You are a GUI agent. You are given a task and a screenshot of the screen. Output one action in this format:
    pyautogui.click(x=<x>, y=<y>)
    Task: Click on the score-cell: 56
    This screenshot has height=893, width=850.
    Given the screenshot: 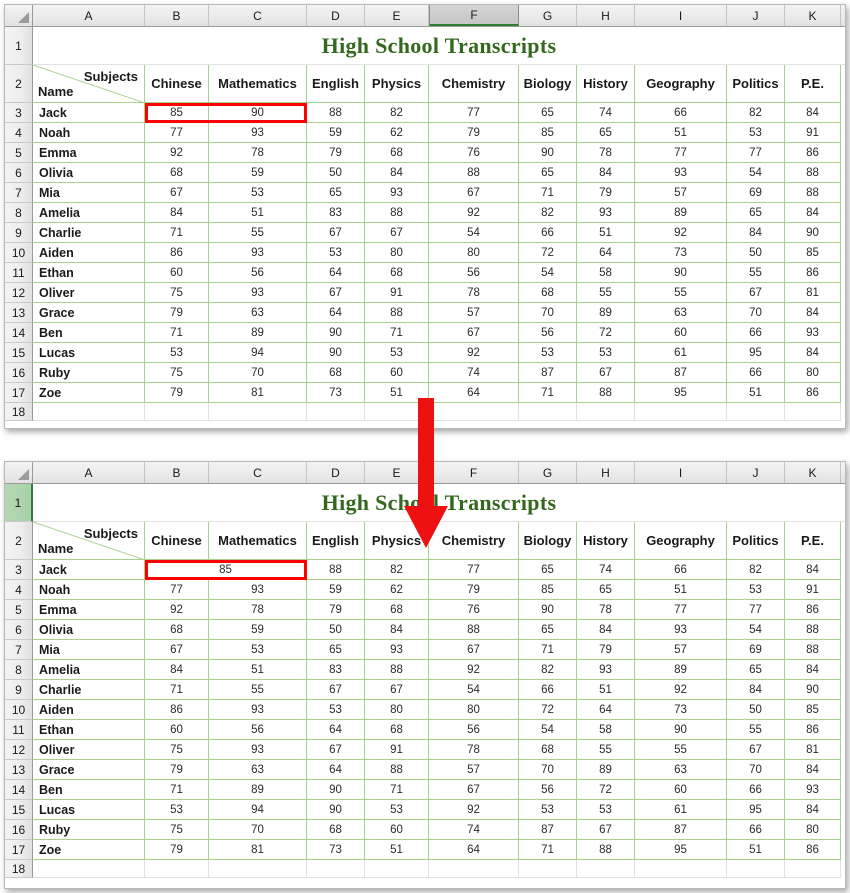 What is the action you would take?
    pyautogui.click(x=548, y=333)
    